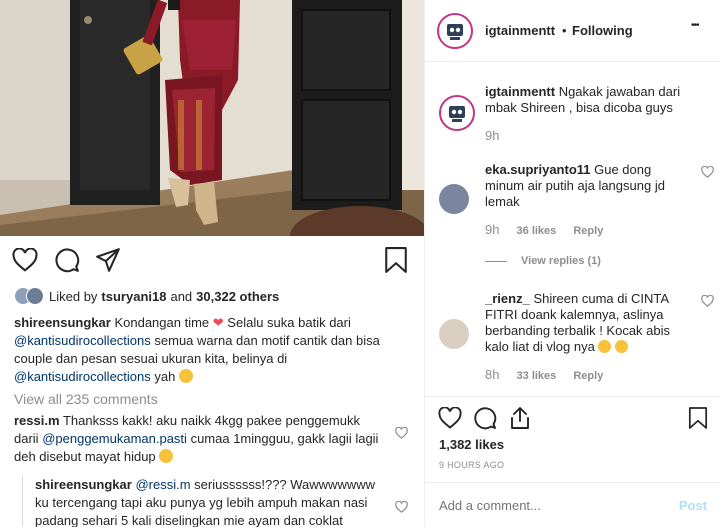 The width and height of the screenshot is (720, 527). I want to click on likes-summary: Liked by tsuryani18 and 30,322 others, so click(146, 296).